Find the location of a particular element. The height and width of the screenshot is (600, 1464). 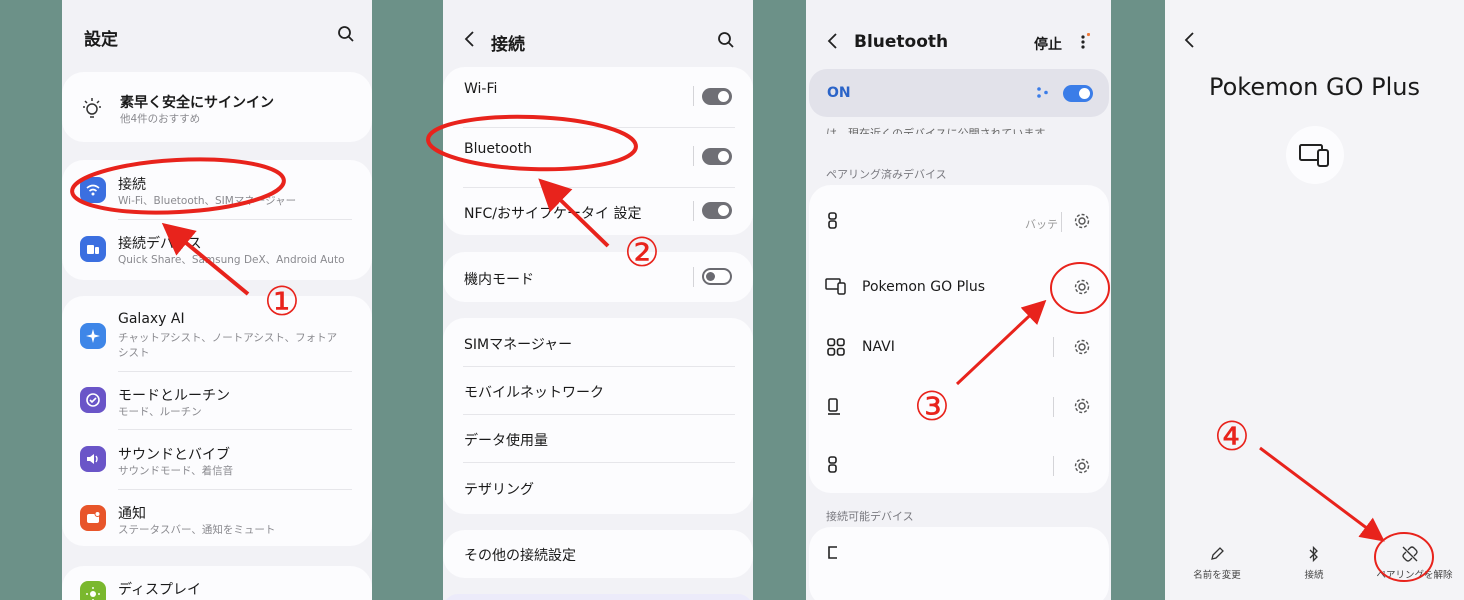

signin-subtitle: 他4件のおすすめ is located at coordinates (160, 119).